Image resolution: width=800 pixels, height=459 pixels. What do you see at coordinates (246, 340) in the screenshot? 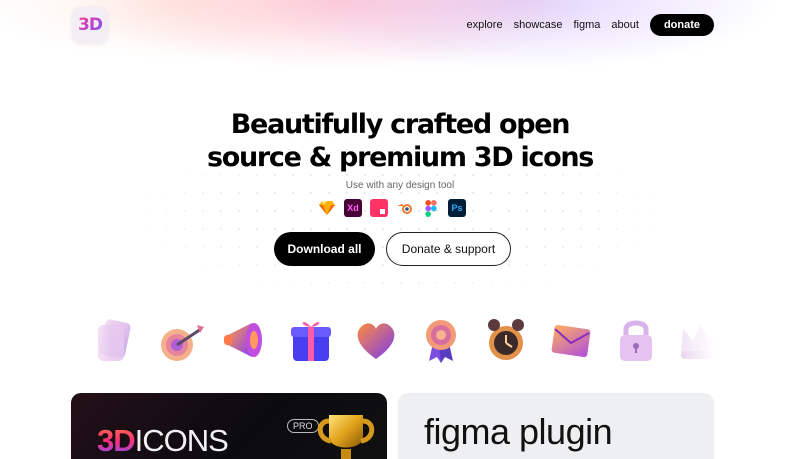
I see `megaphone-icon` at bounding box center [246, 340].